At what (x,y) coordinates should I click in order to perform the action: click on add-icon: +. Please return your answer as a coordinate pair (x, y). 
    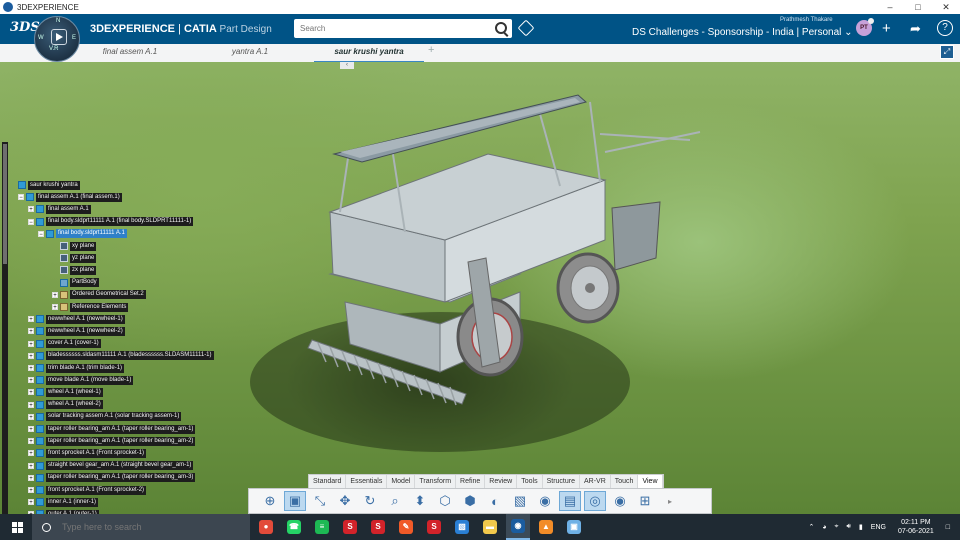
    Looking at the image, I should click on (886, 28).